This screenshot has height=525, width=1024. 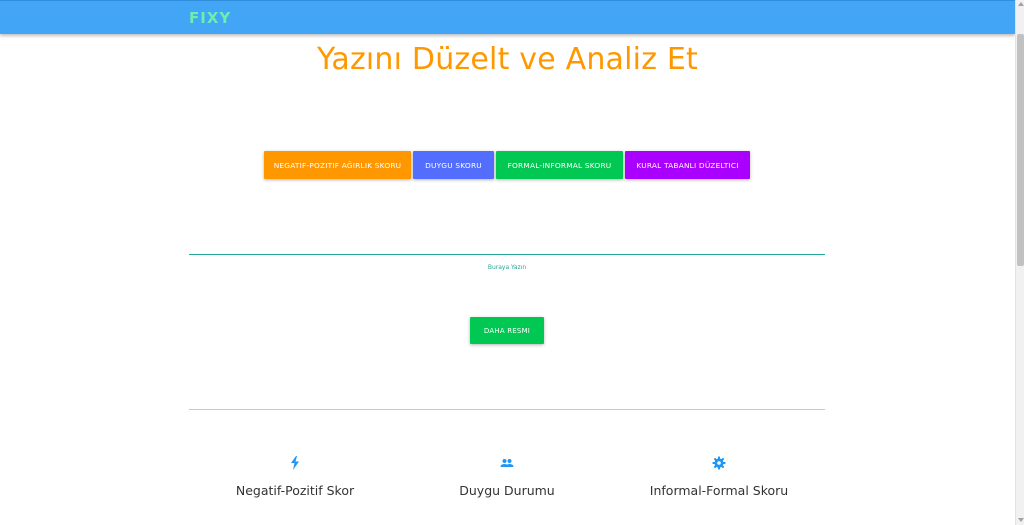 I want to click on people-icon, so click(x=507, y=463).